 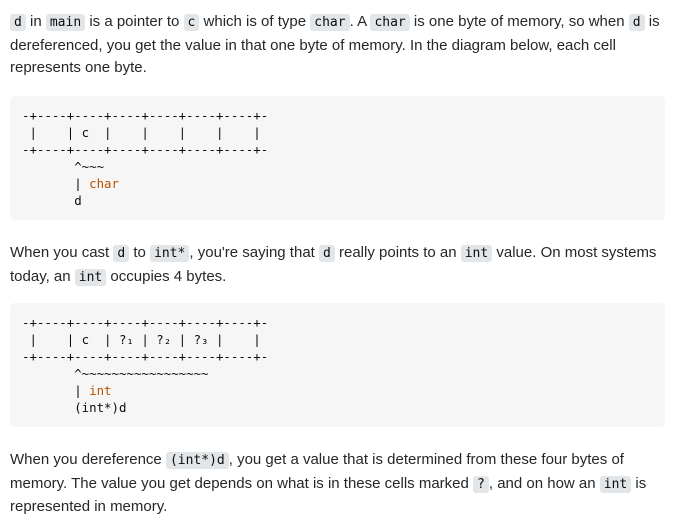 What do you see at coordinates (544, 483) in the screenshot?
I see `text-span: , and on how an` at bounding box center [544, 483].